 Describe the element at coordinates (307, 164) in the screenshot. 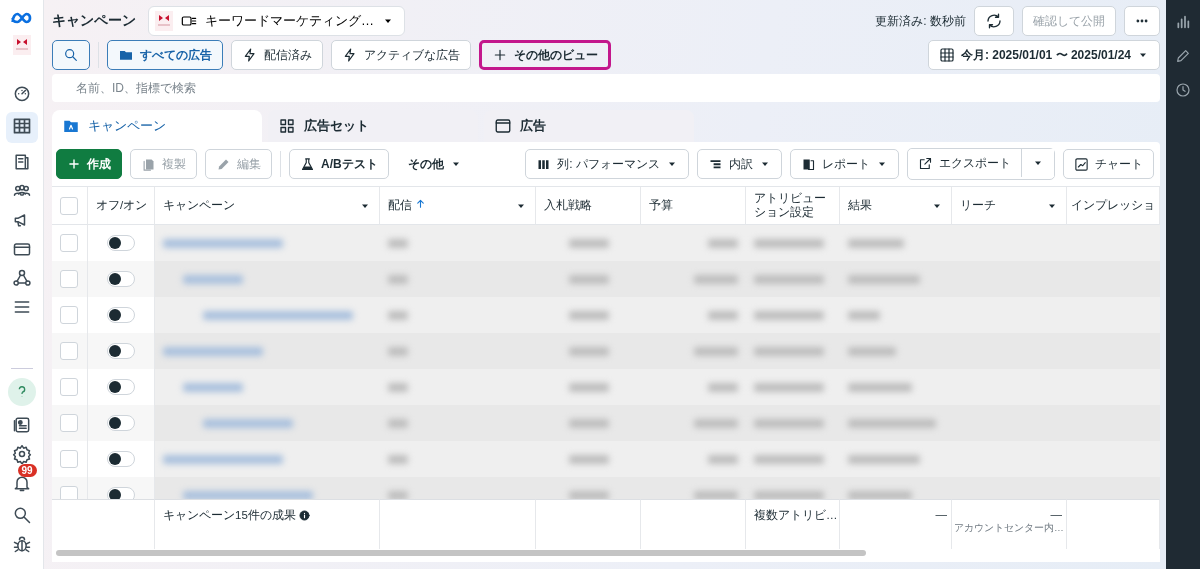

I see `flask-icon` at that location.